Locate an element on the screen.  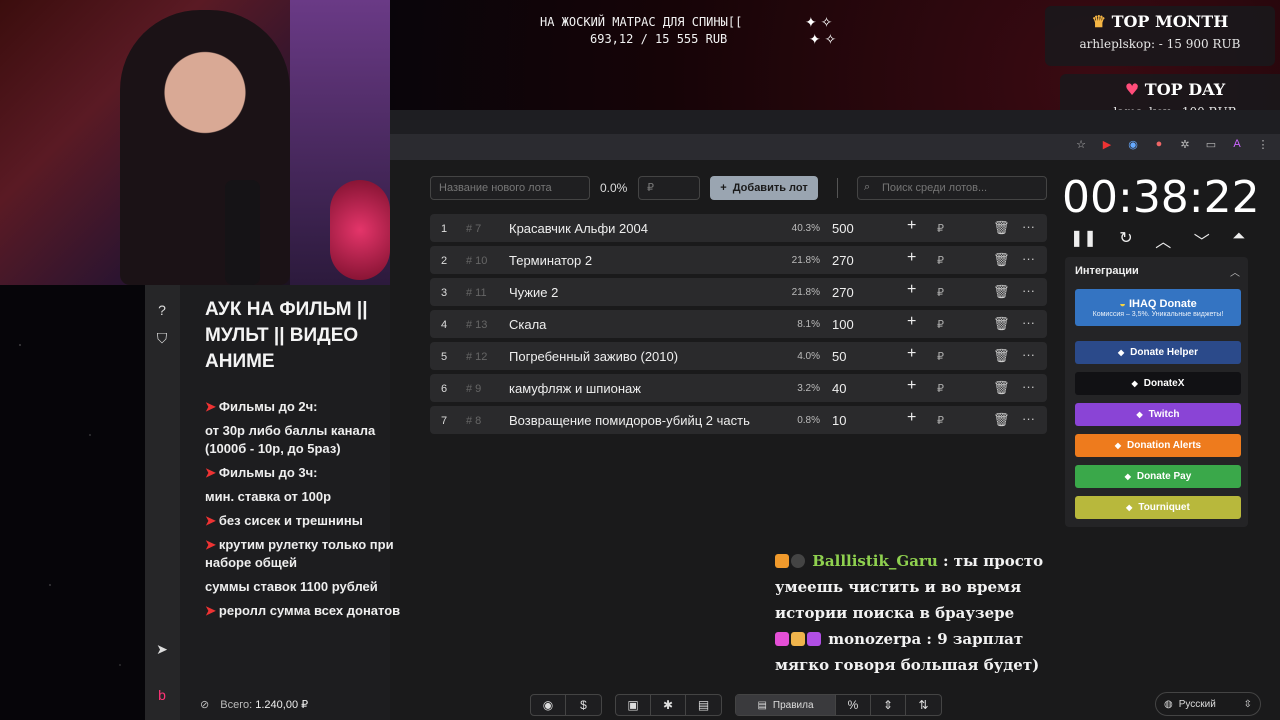
lot-percent: 21.8% is located at coordinates (805, 260).